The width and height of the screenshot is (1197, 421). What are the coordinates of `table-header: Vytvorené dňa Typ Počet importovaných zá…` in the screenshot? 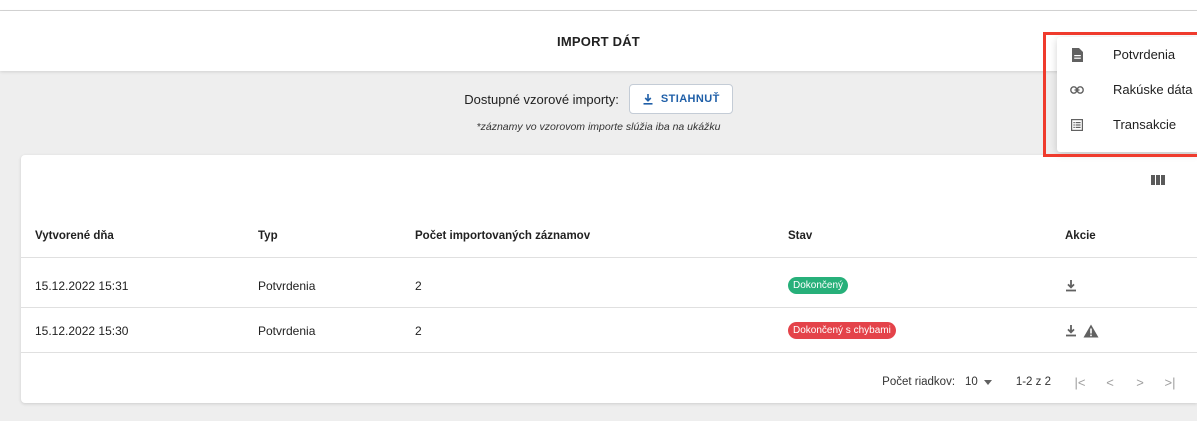 It's located at (609, 235).